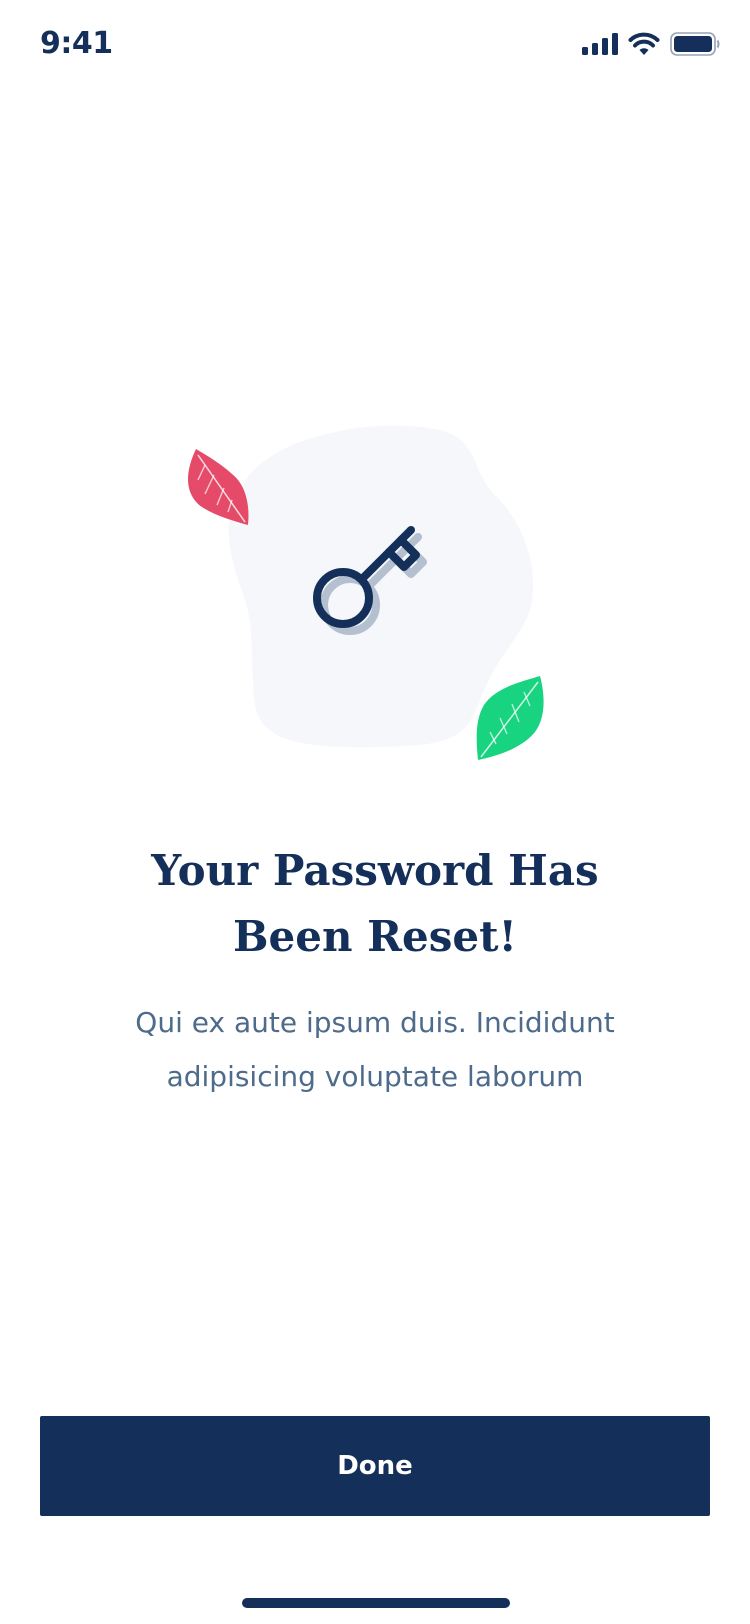  Describe the element at coordinates (218, 487) in the screenshot. I see `leaf-icon-red` at that location.